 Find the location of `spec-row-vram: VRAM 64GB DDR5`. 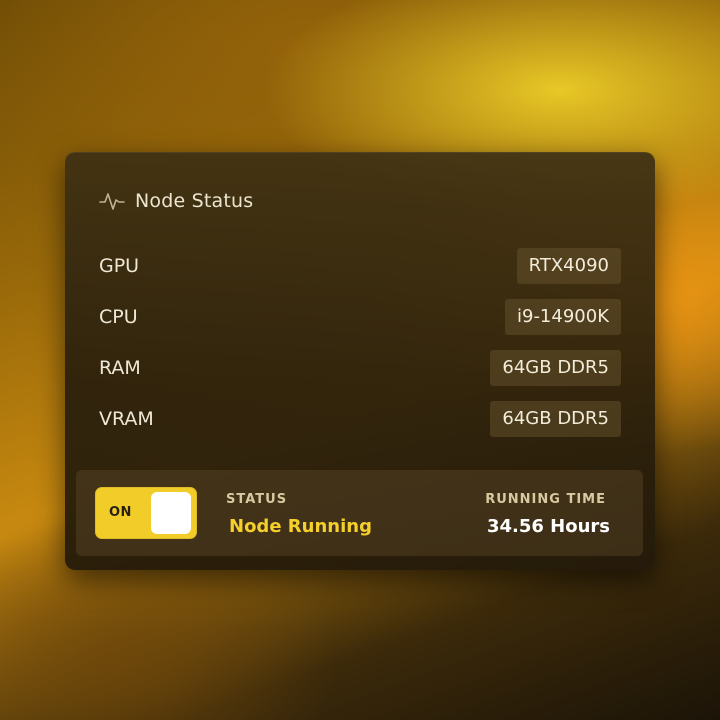

spec-row-vram: VRAM 64GB DDR5 is located at coordinates (360, 419).